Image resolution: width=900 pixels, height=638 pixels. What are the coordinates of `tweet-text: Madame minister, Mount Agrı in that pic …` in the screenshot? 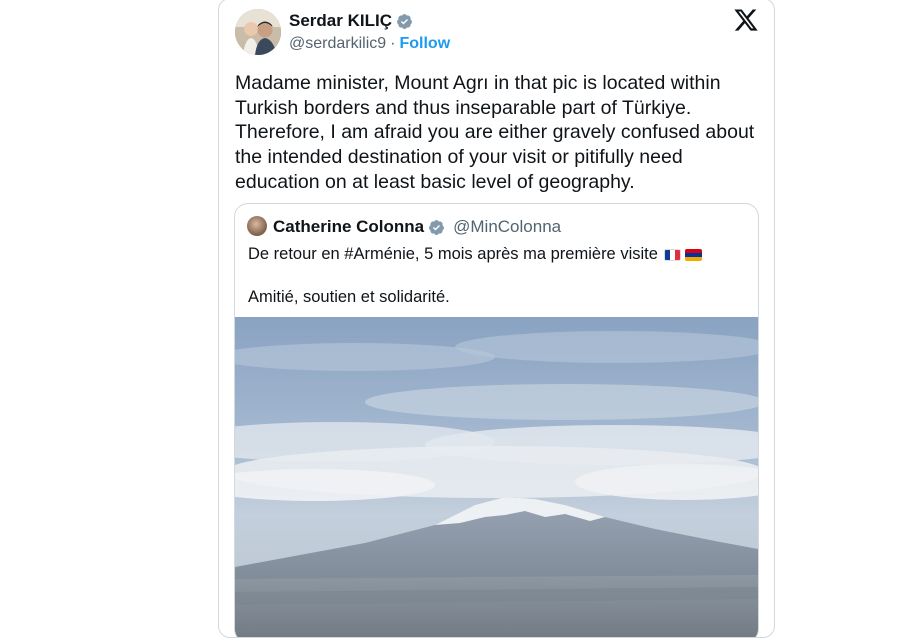 It's located at (495, 132).